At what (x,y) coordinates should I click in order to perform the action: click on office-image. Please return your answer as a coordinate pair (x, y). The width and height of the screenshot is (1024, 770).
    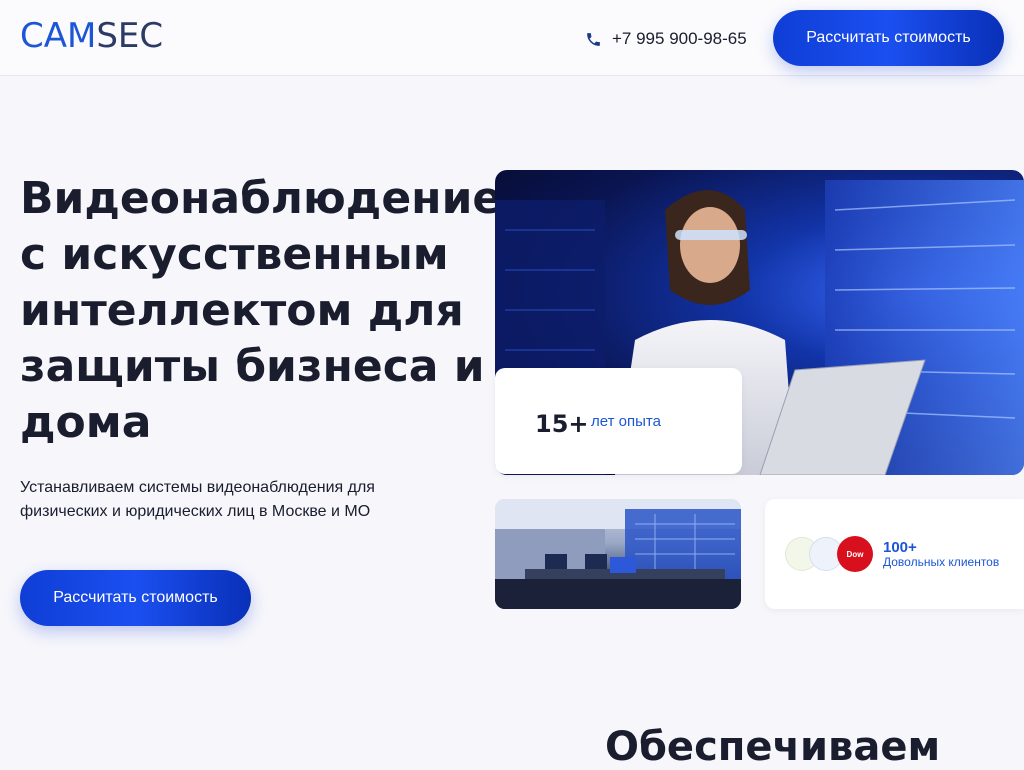
    Looking at the image, I should click on (618, 554).